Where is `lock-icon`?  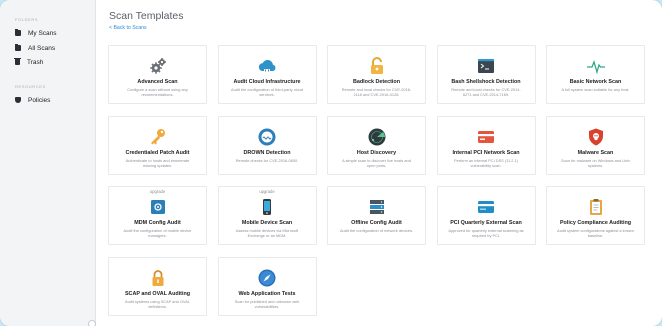 lock-icon is located at coordinates (158, 278).